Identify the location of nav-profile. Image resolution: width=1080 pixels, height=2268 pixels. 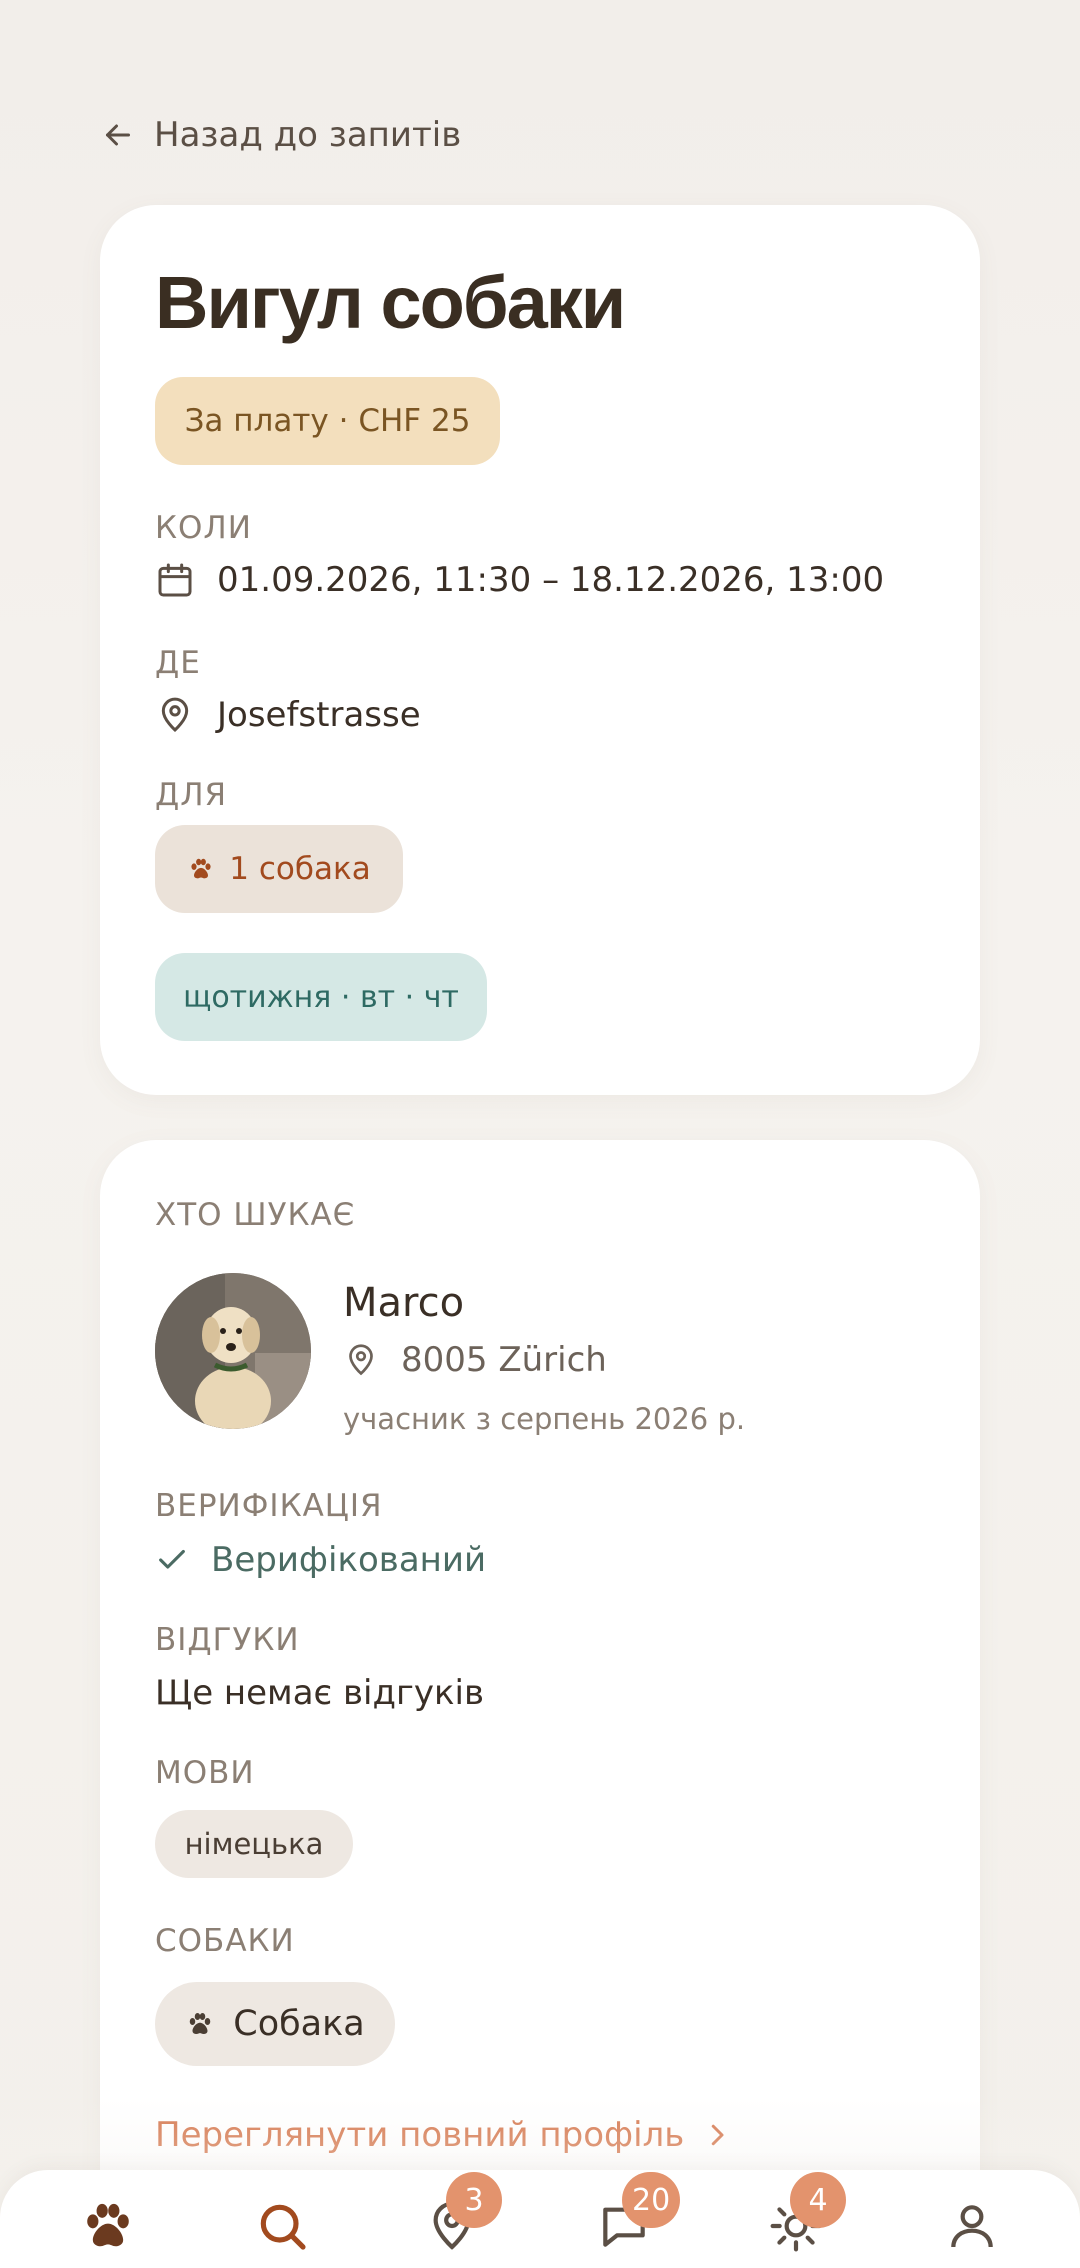
(972, 2226).